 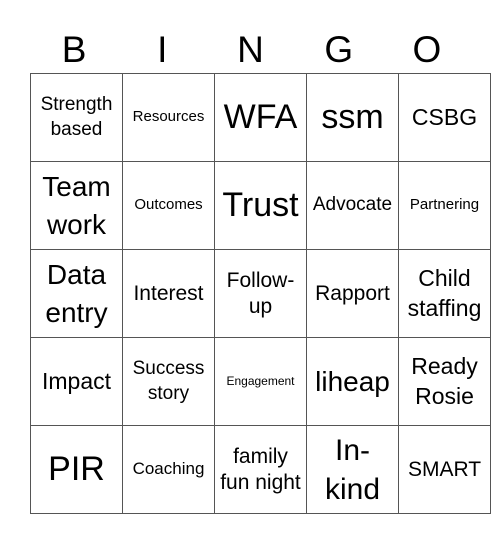 I want to click on bingo-cell: Success story, so click(x=168, y=381).